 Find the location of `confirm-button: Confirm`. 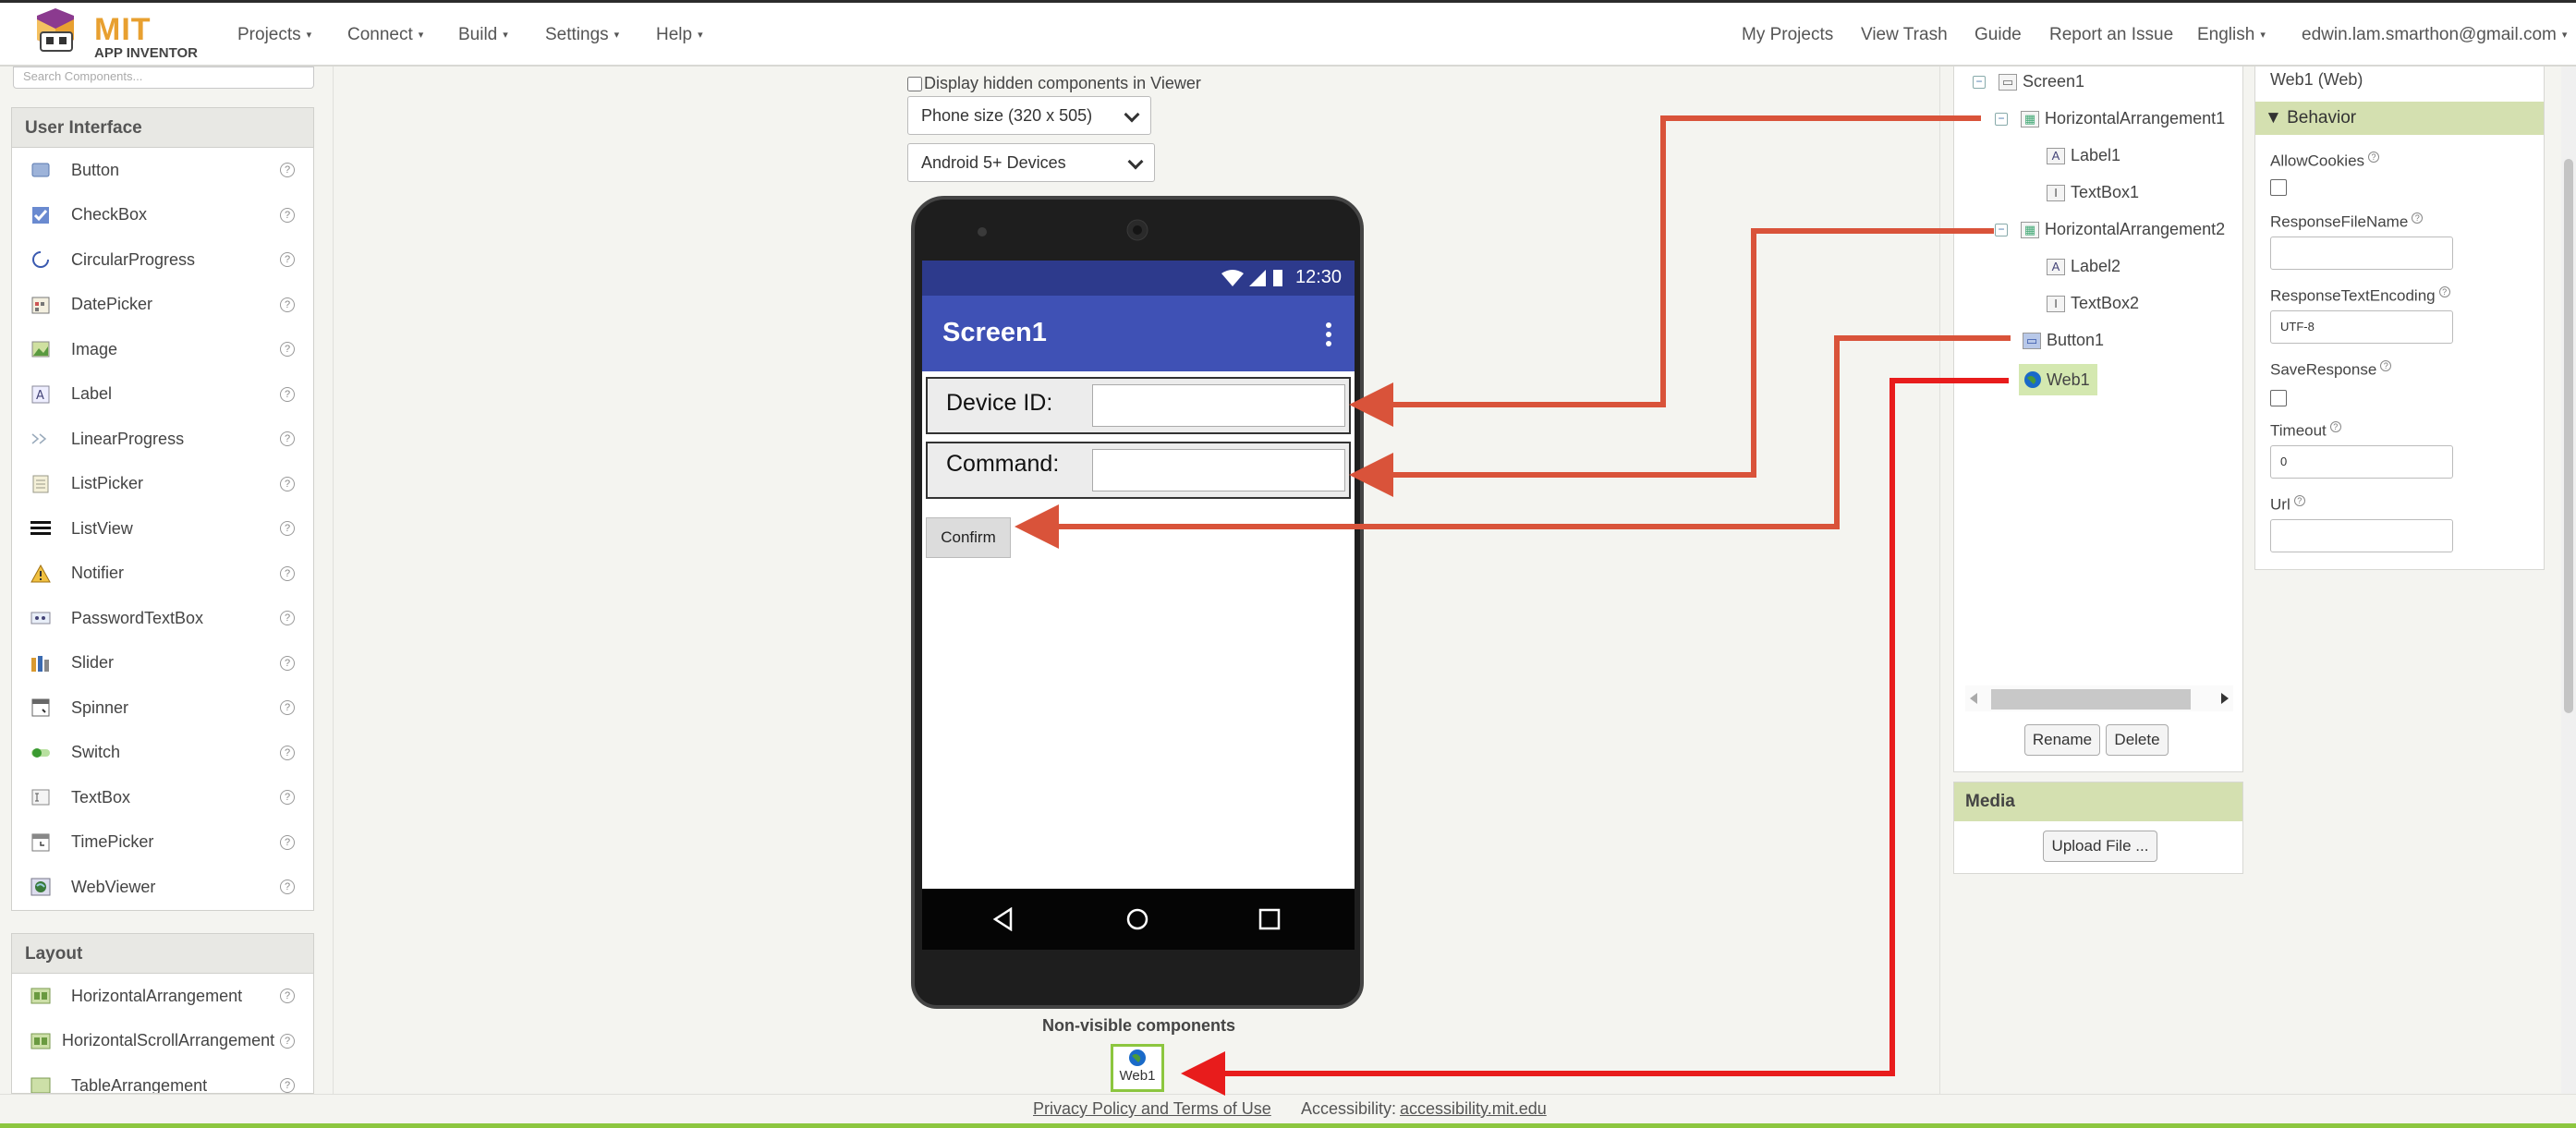

confirm-button: Confirm is located at coordinates (968, 537).